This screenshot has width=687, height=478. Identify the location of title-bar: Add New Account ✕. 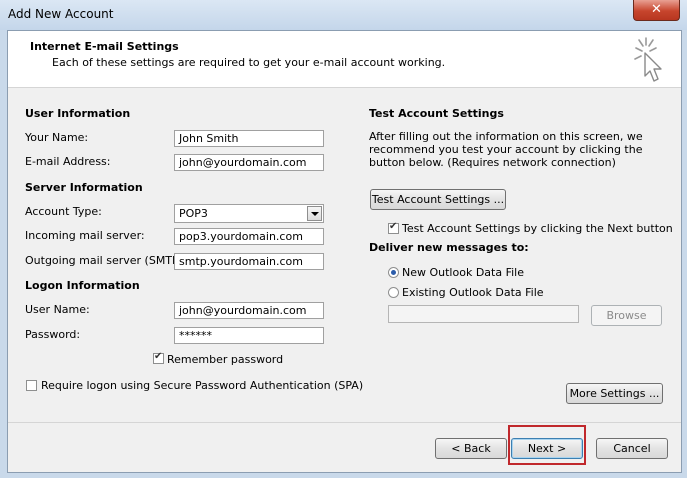
(343, 15).